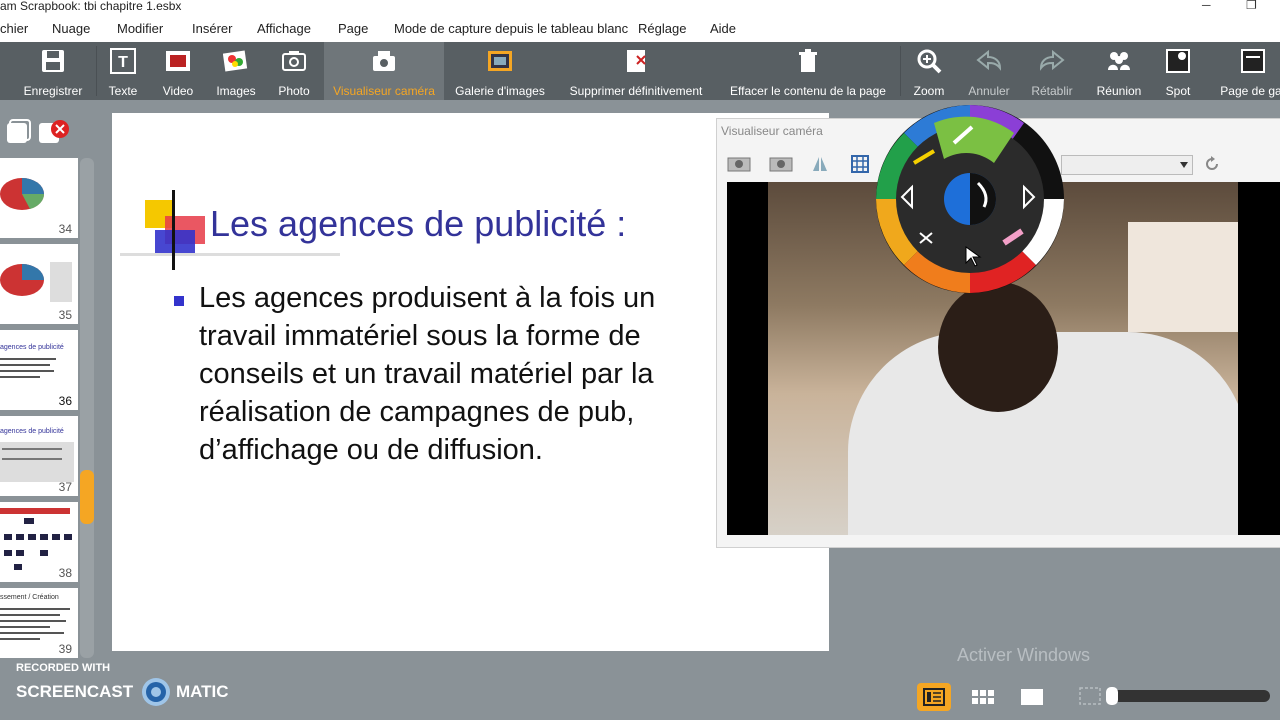  Describe the element at coordinates (989, 71) in the screenshot. I see `undo-button: Annuler` at that location.